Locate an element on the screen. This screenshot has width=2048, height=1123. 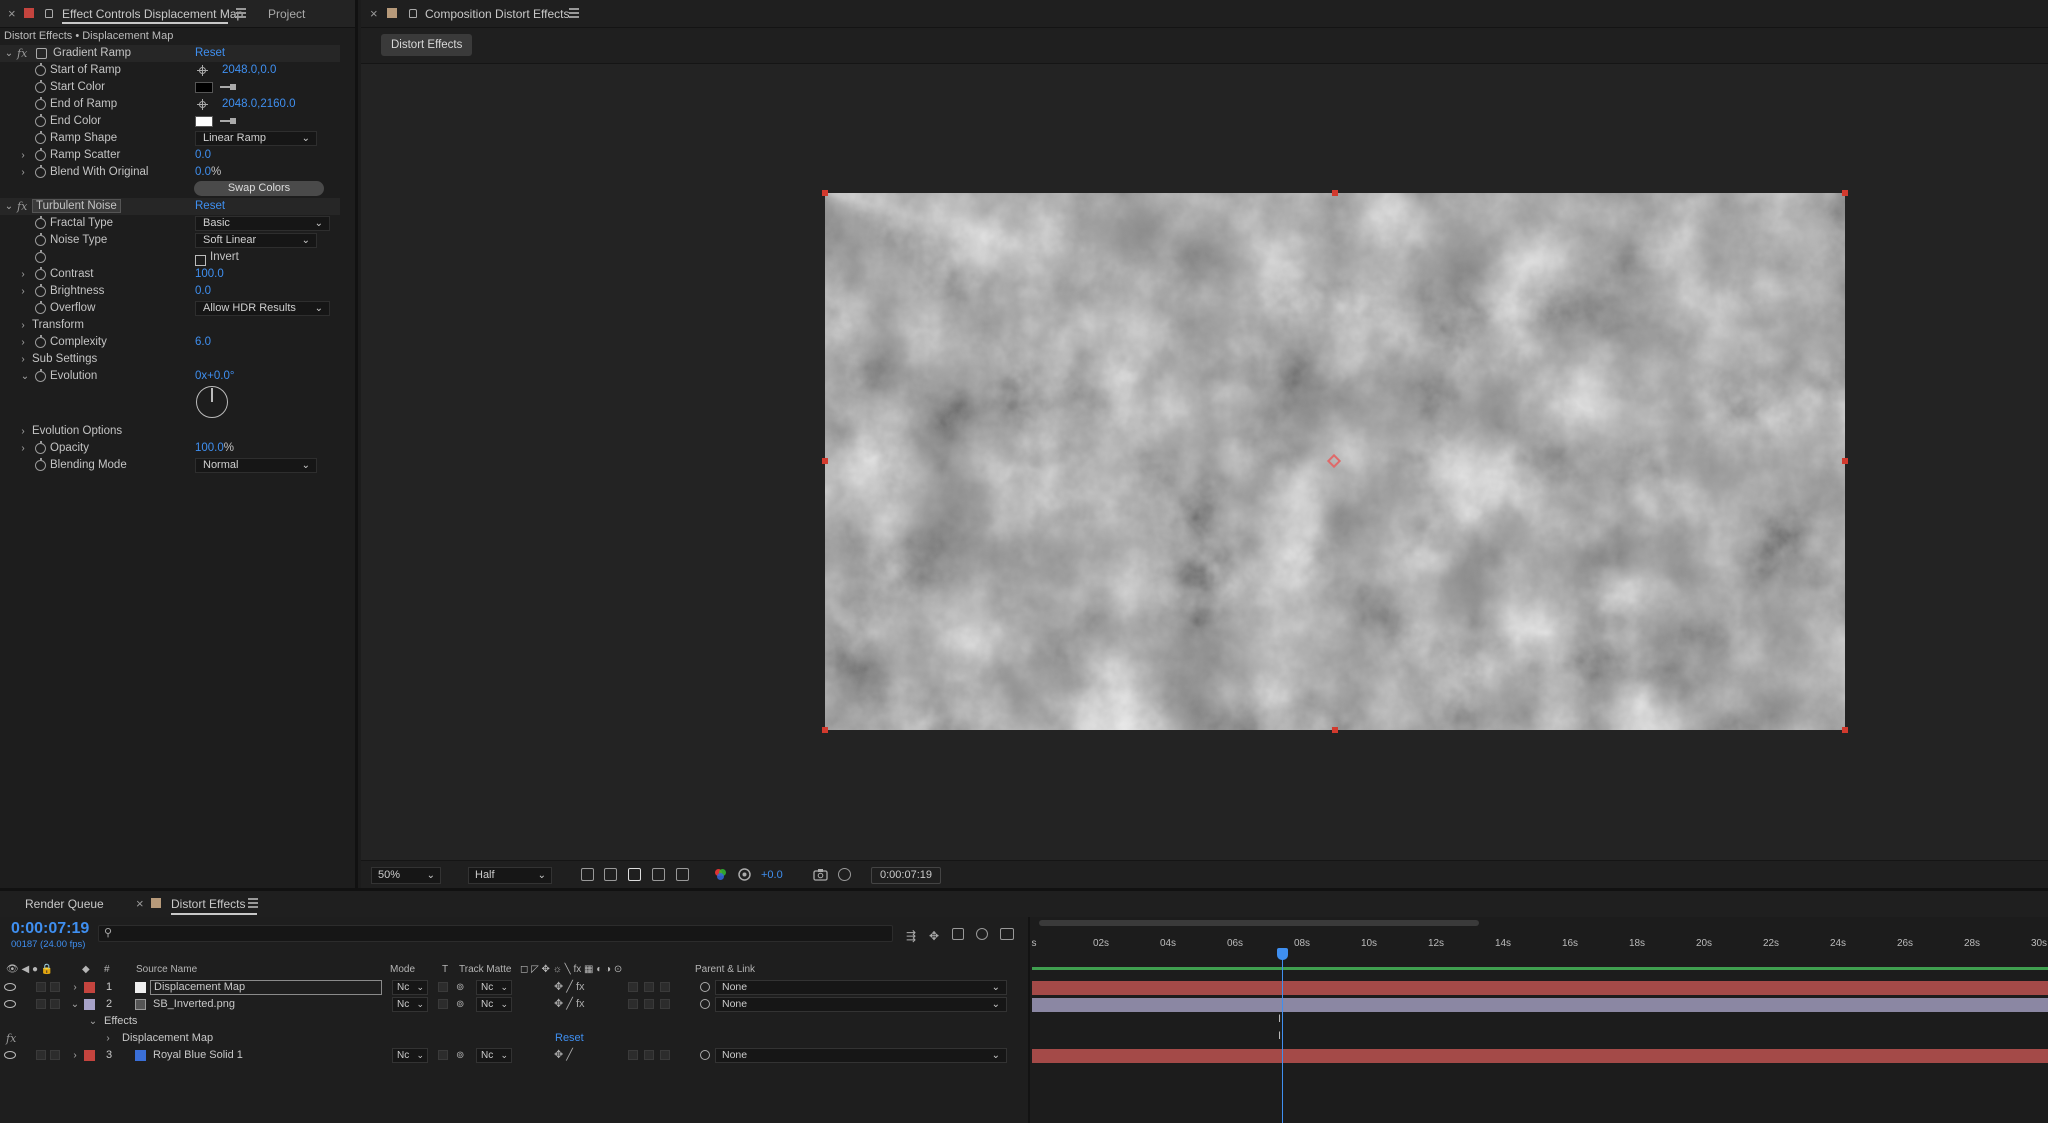
crosshair-icon is located at coordinates (202, 104).